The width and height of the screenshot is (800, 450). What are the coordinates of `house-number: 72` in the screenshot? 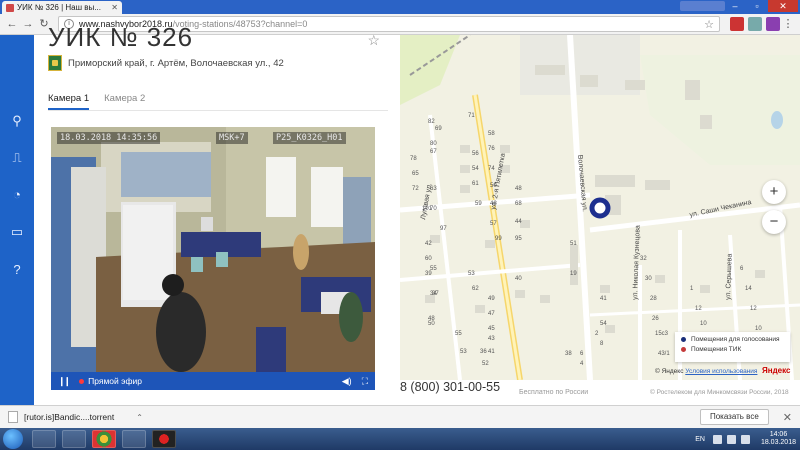 It's located at (415, 189).